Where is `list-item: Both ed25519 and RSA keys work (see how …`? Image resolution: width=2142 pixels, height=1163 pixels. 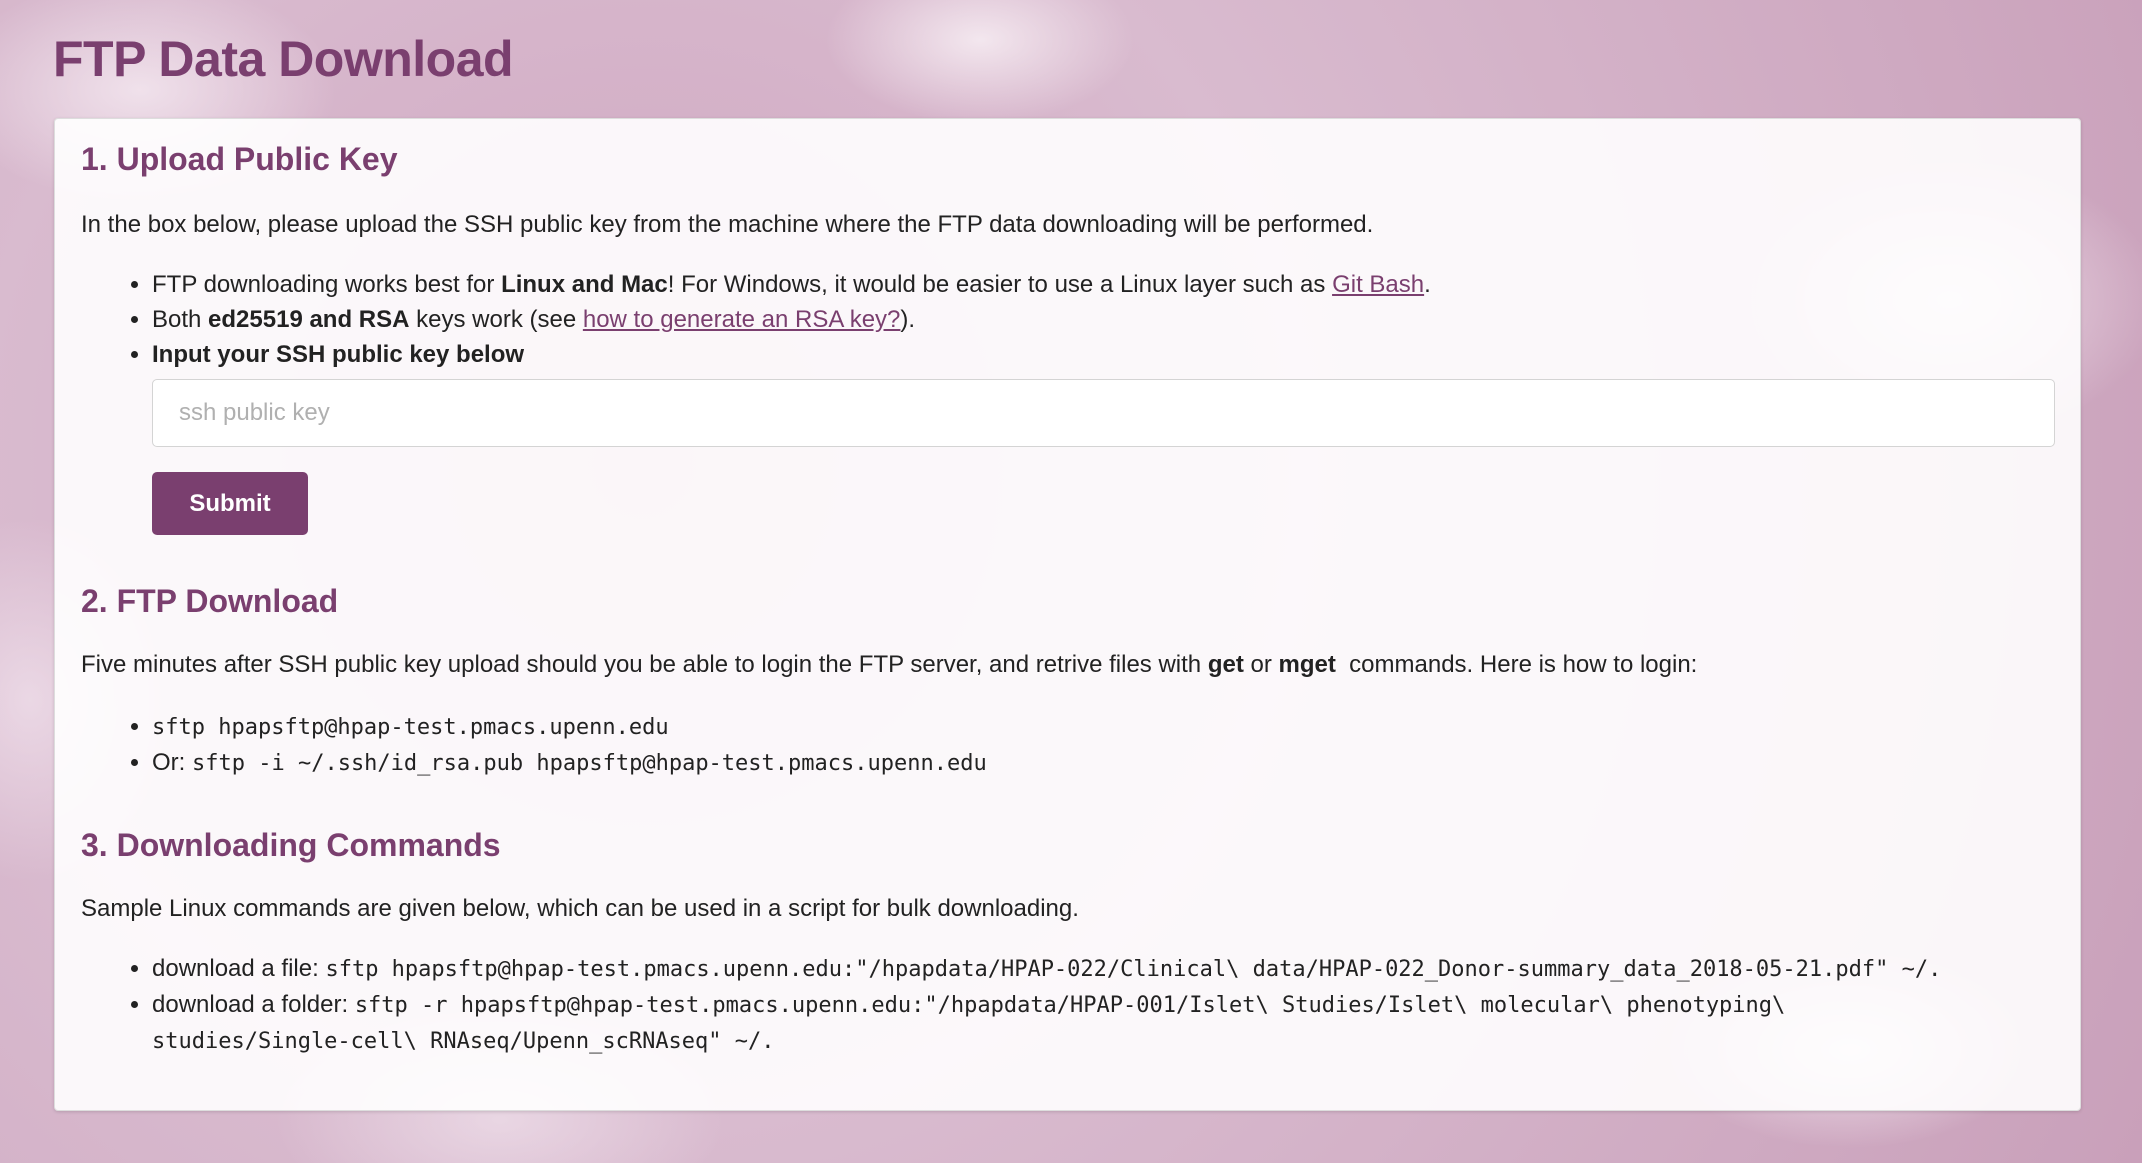
list-item: Both ed25519 and RSA keys work (see how … is located at coordinates (791, 319).